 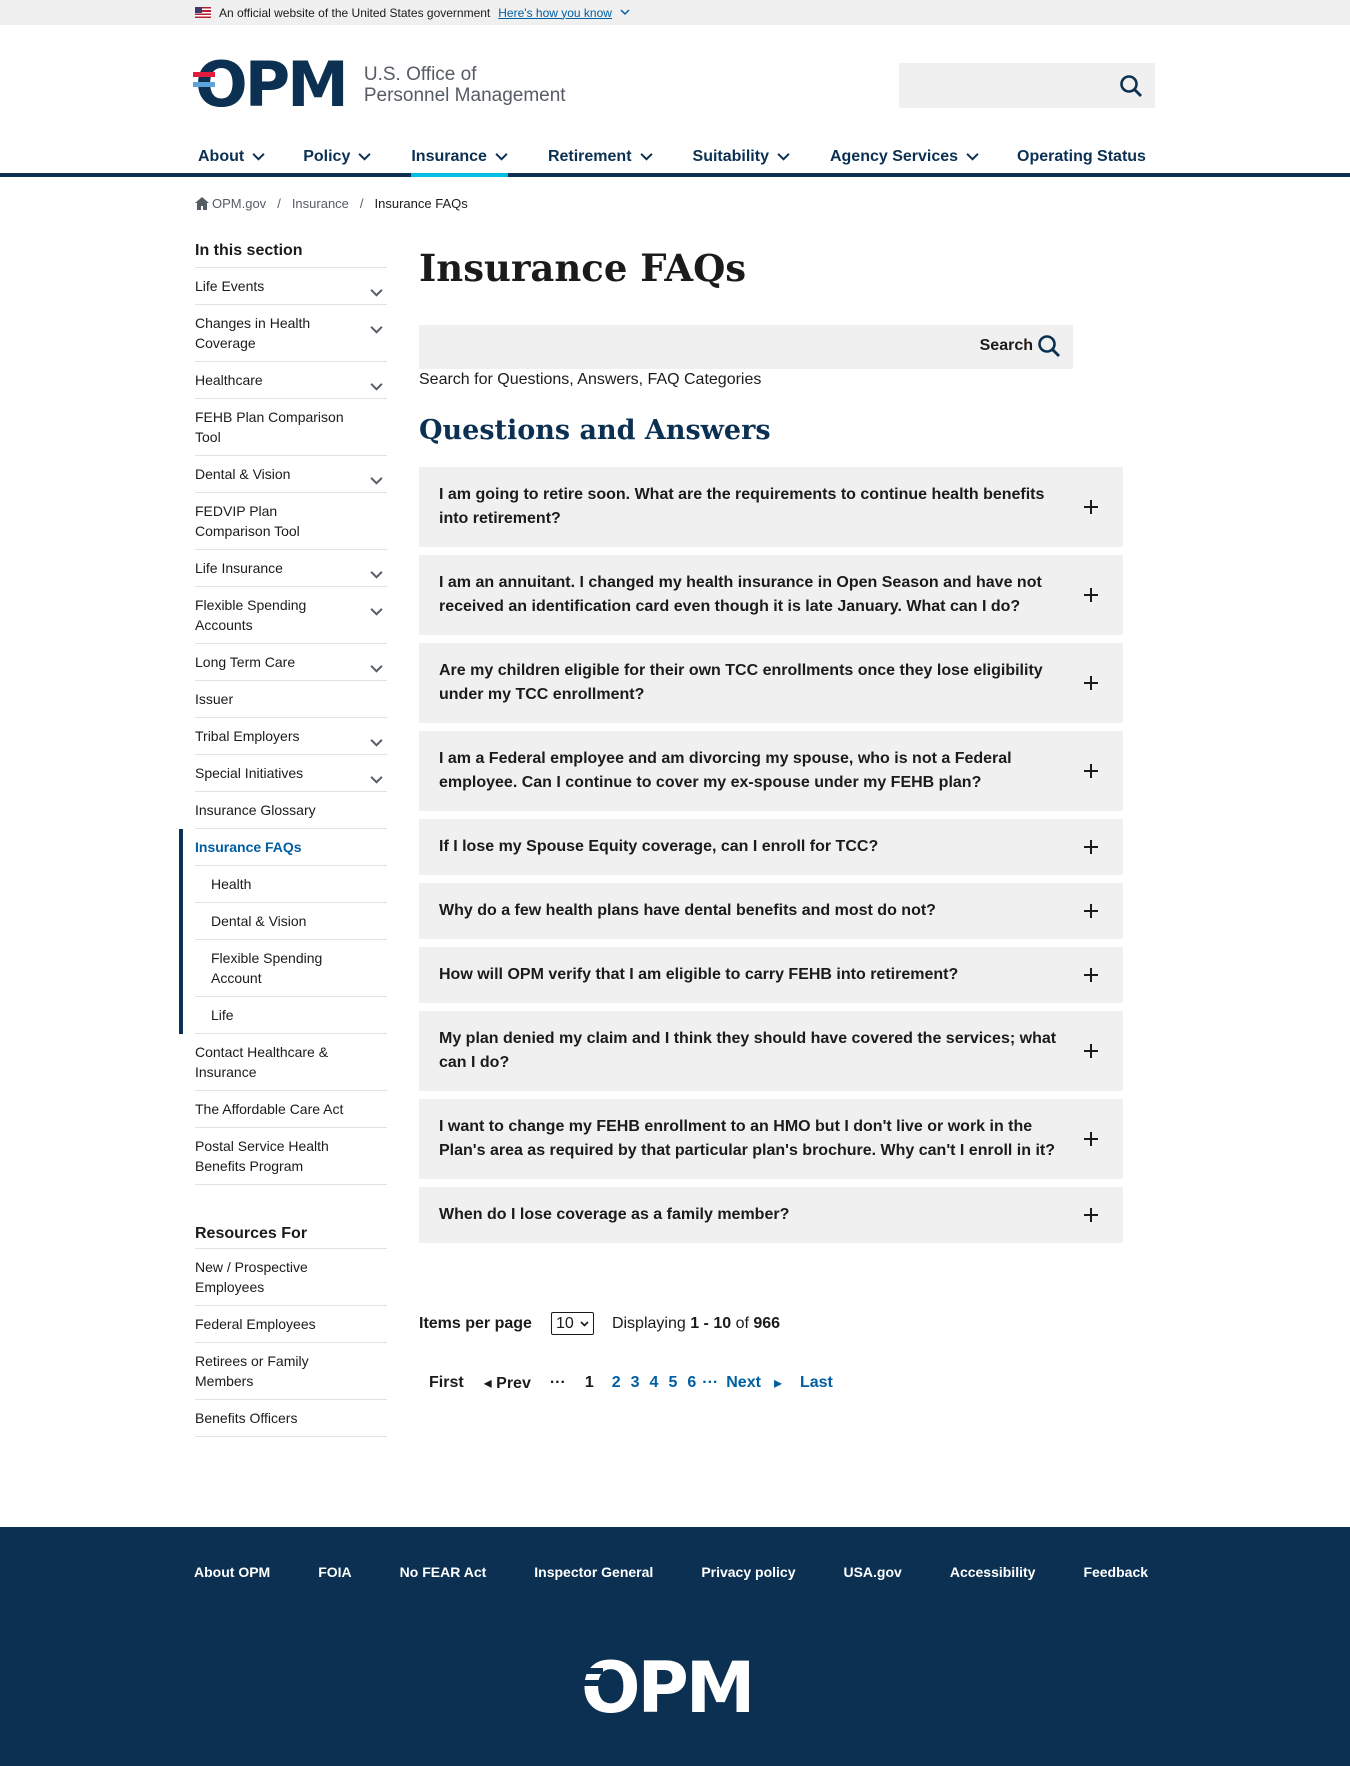 I want to click on sidebar-item-label: FEHB Plan Comparison Tool, so click(x=269, y=427).